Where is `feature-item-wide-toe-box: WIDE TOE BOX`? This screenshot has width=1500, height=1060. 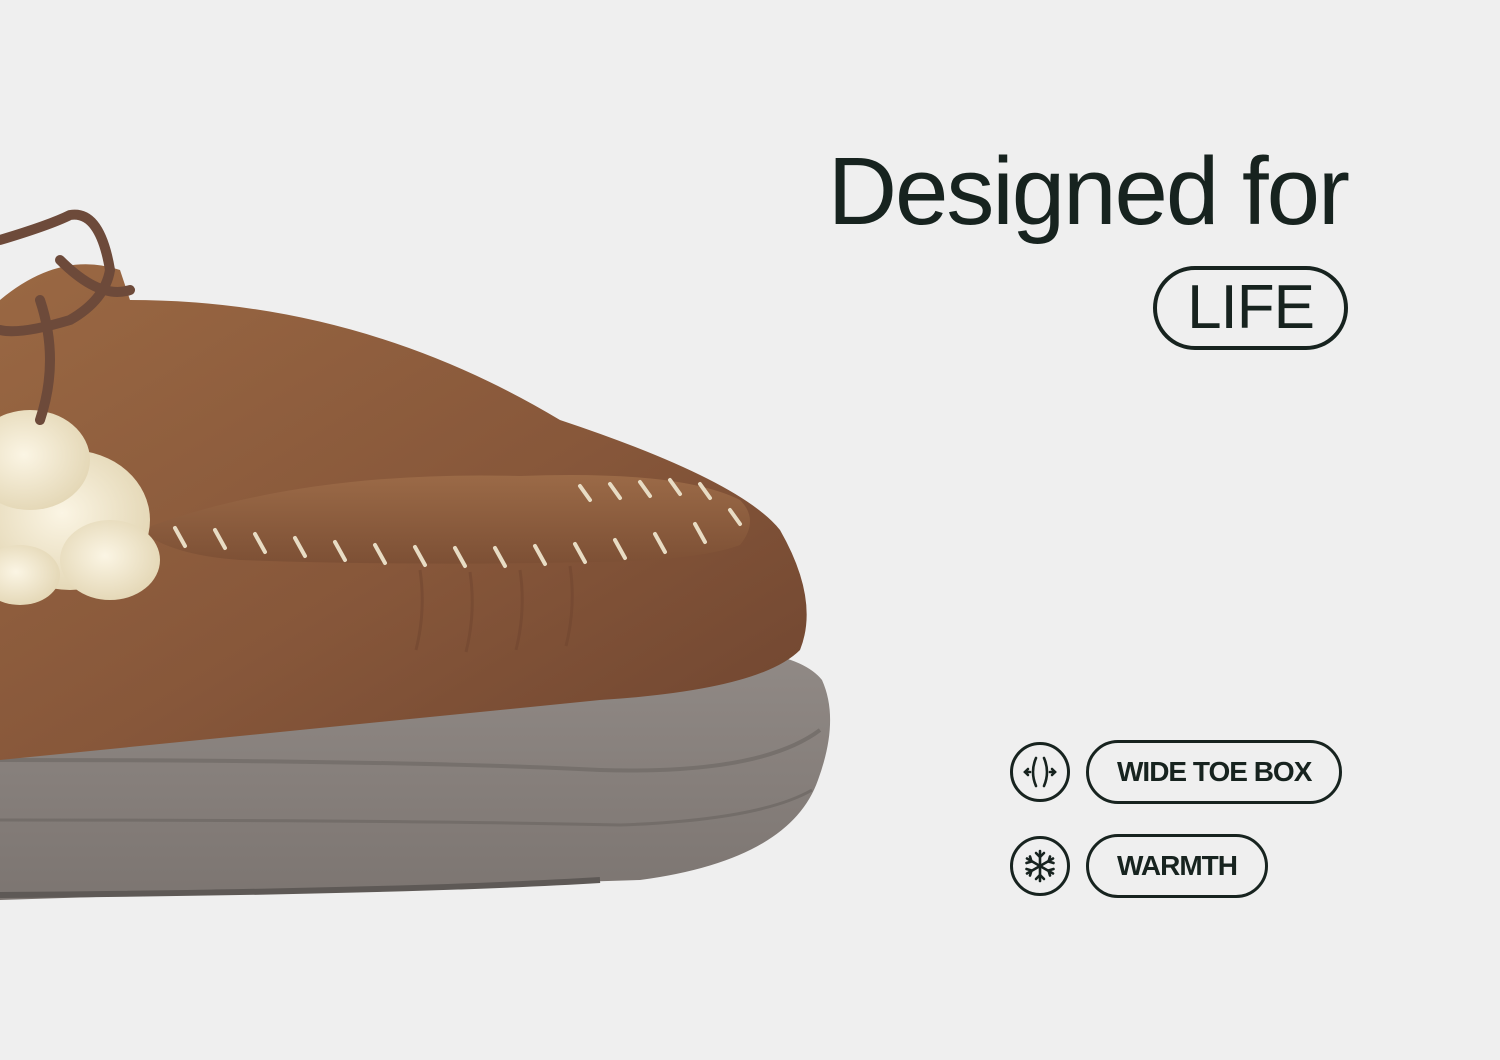 feature-item-wide-toe-box: WIDE TOE BOX is located at coordinates (1230, 772).